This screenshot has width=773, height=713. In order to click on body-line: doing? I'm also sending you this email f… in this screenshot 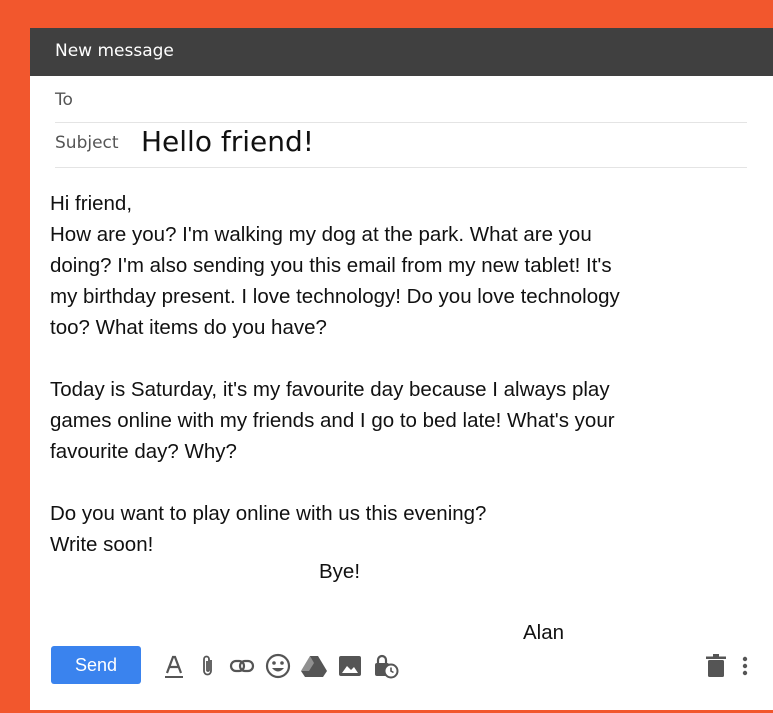, I will do `click(331, 265)`.